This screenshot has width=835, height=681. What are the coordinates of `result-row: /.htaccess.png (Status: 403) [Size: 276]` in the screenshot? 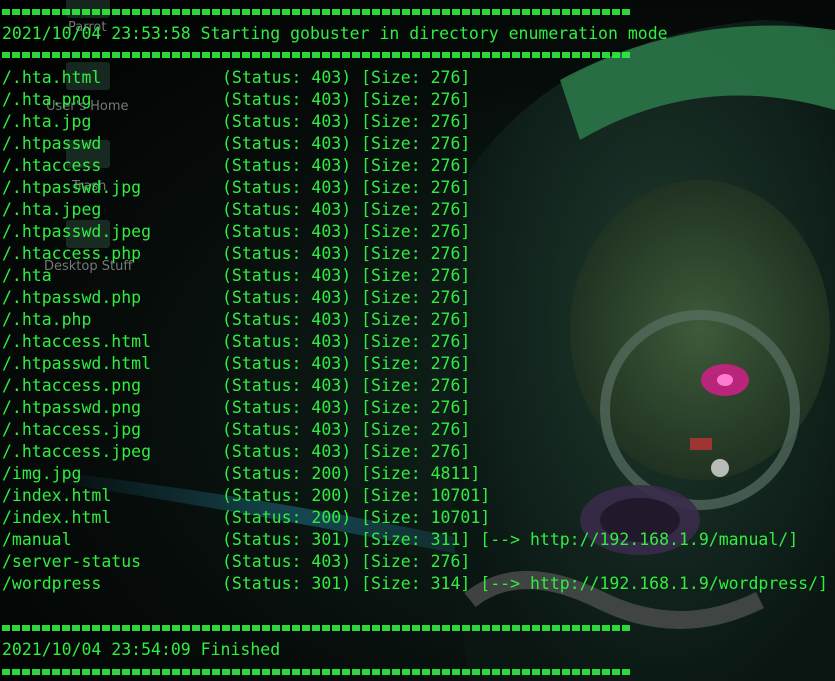 It's located at (418, 386).